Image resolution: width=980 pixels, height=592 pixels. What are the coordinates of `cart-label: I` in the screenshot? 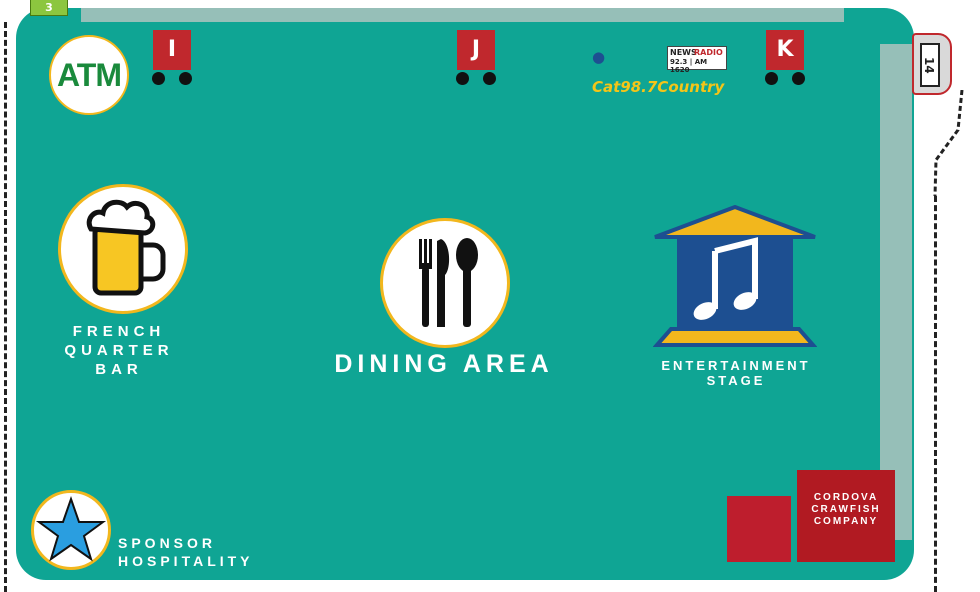 It's located at (172, 50).